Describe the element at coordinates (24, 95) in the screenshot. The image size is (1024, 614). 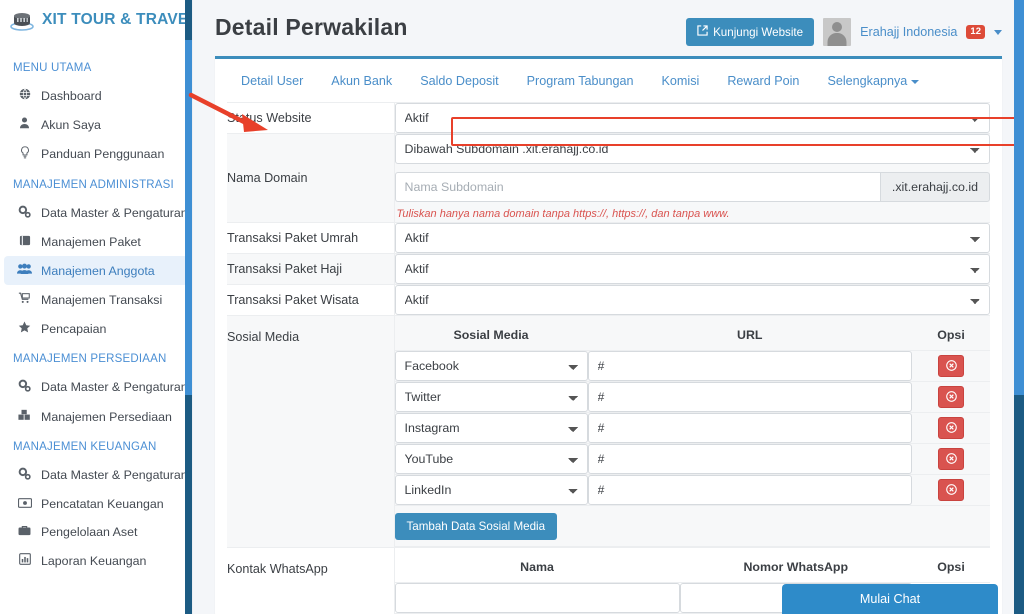
I see `globe-icon` at that location.